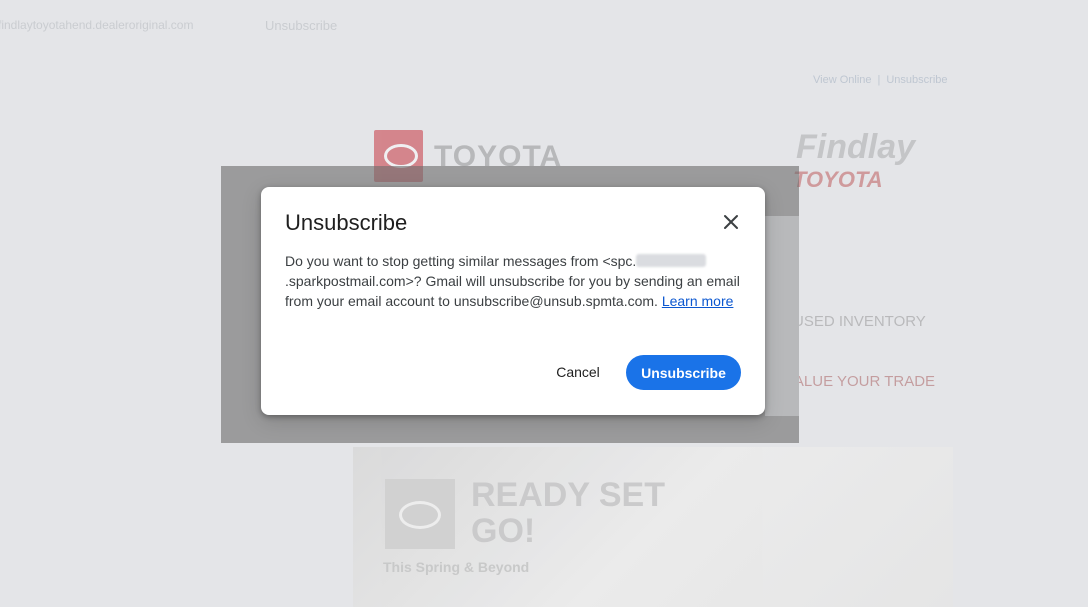 The image size is (1088, 607). Describe the element at coordinates (856, 147) in the screenshot. I see `findlay-logo: Findlay` at that location.